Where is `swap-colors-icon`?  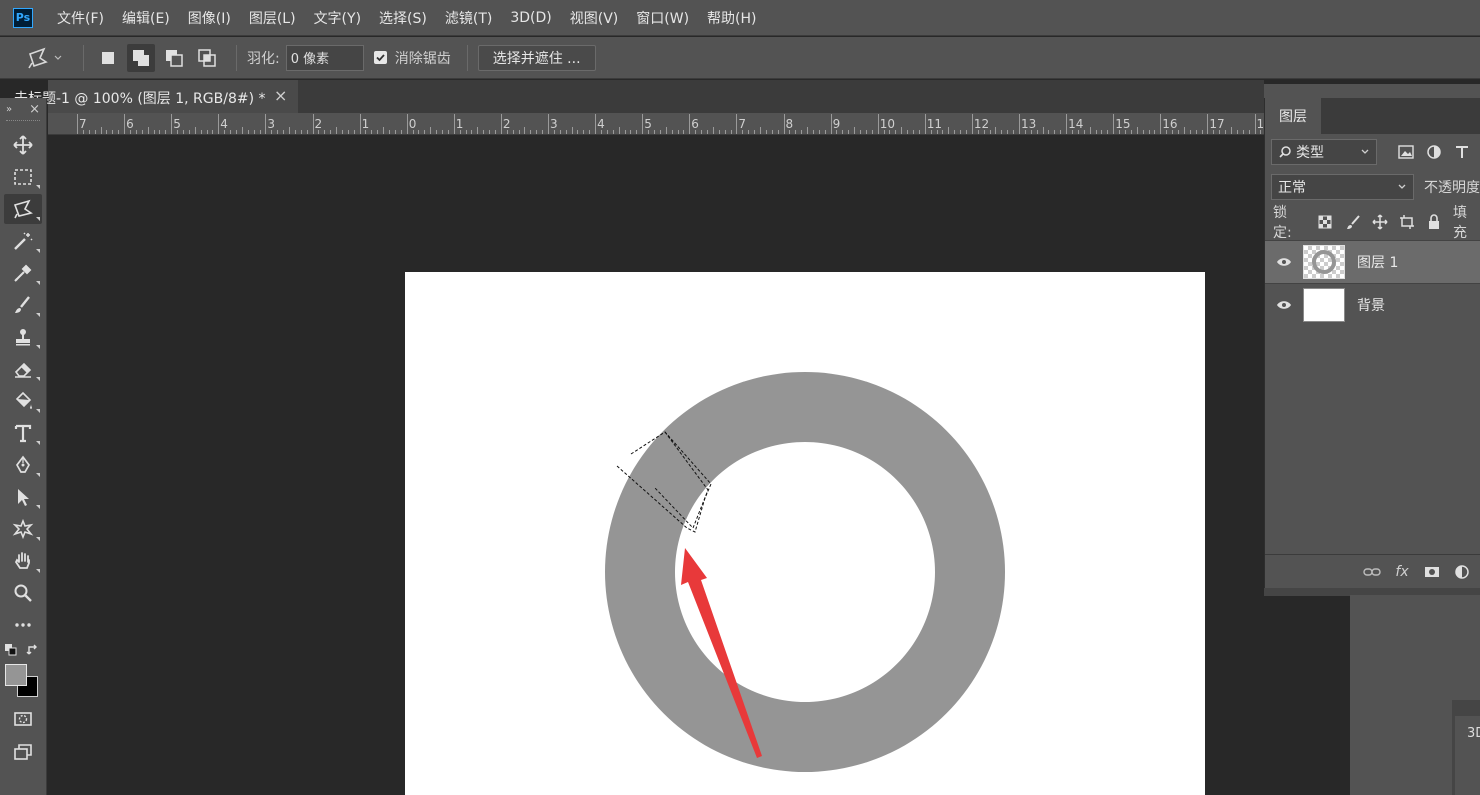 swap-colors-icon is located at coordinates (33, 650).